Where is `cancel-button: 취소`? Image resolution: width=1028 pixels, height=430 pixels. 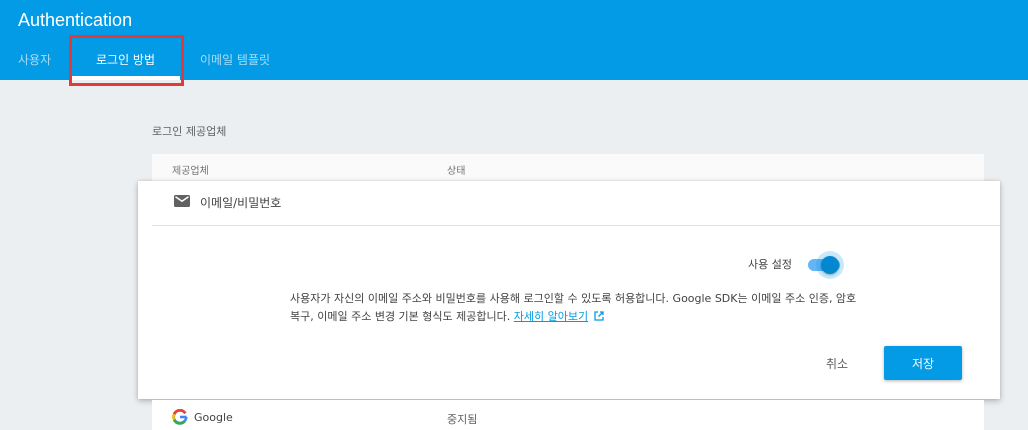
cancel-button: 취소 is located at coordinates (837, 363).